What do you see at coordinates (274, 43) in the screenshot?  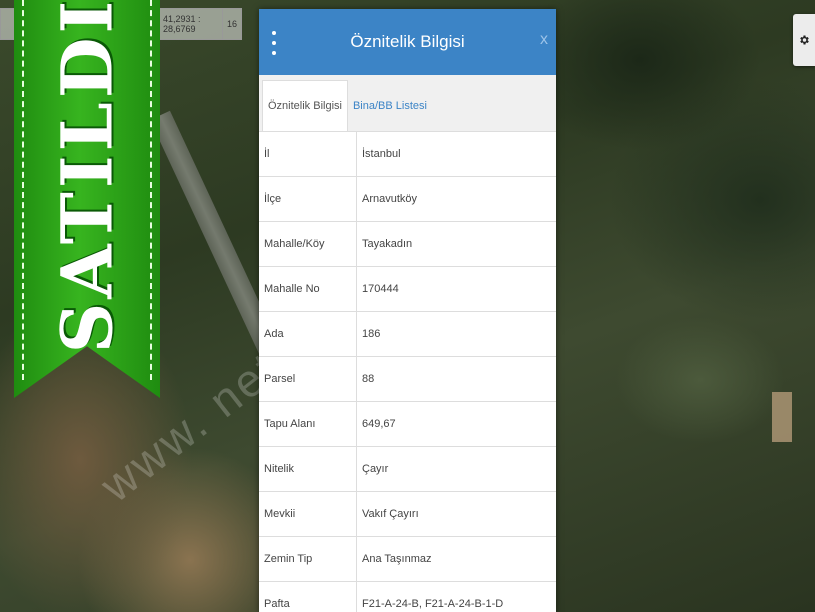 I see `vertical-dots-icon` at bounding box center [274, 43].